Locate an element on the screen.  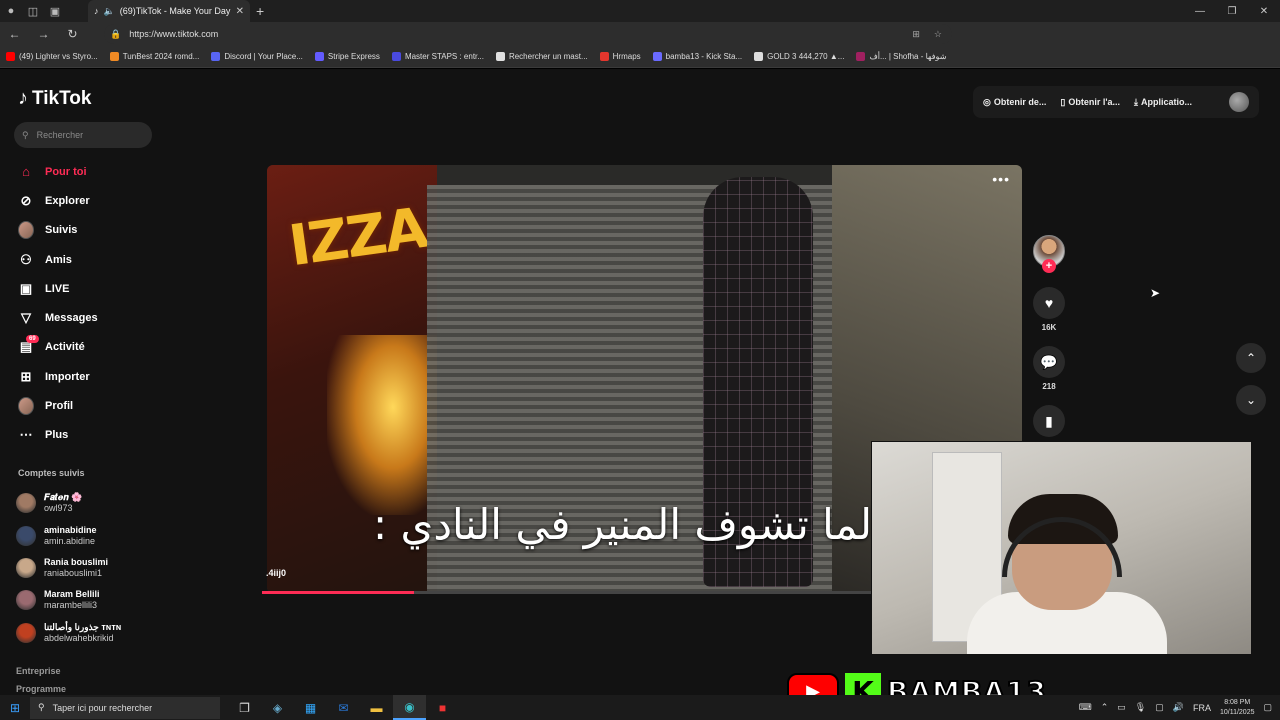
footer-link-company: Entreprise is located at coordinates (38, 671).